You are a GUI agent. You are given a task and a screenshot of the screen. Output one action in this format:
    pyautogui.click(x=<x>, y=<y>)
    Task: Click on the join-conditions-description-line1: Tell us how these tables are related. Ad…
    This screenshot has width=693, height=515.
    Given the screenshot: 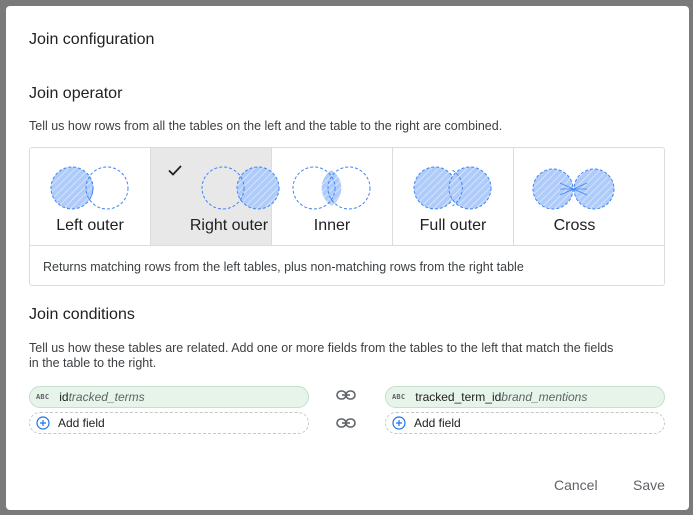 What is the action you would take?
    pyautogui.click(x=321, y=348)
    